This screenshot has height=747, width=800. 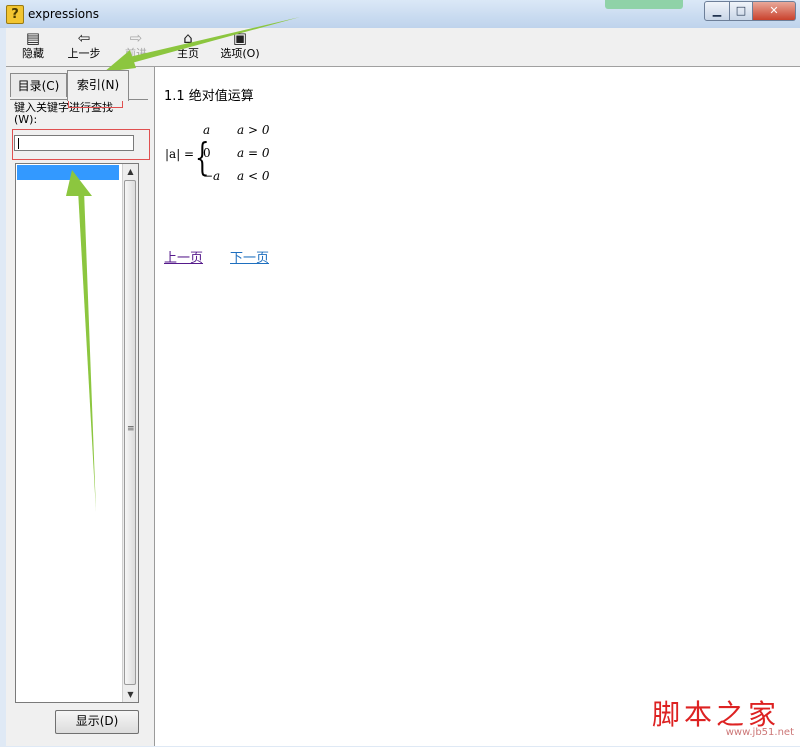 I want to click on window-title: expressions, so click(x=63, y=14).